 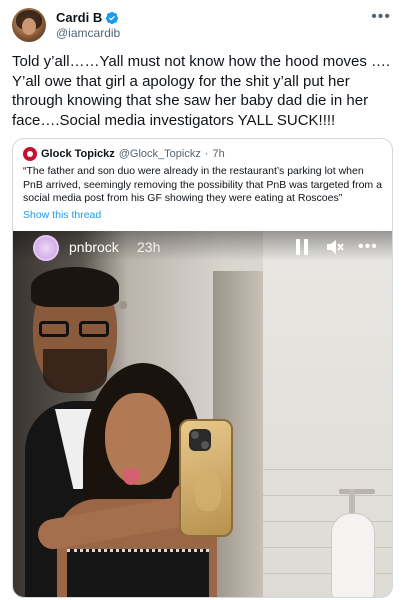 I want to click on story-timestamp: 23h, so click(x=149, y=247).